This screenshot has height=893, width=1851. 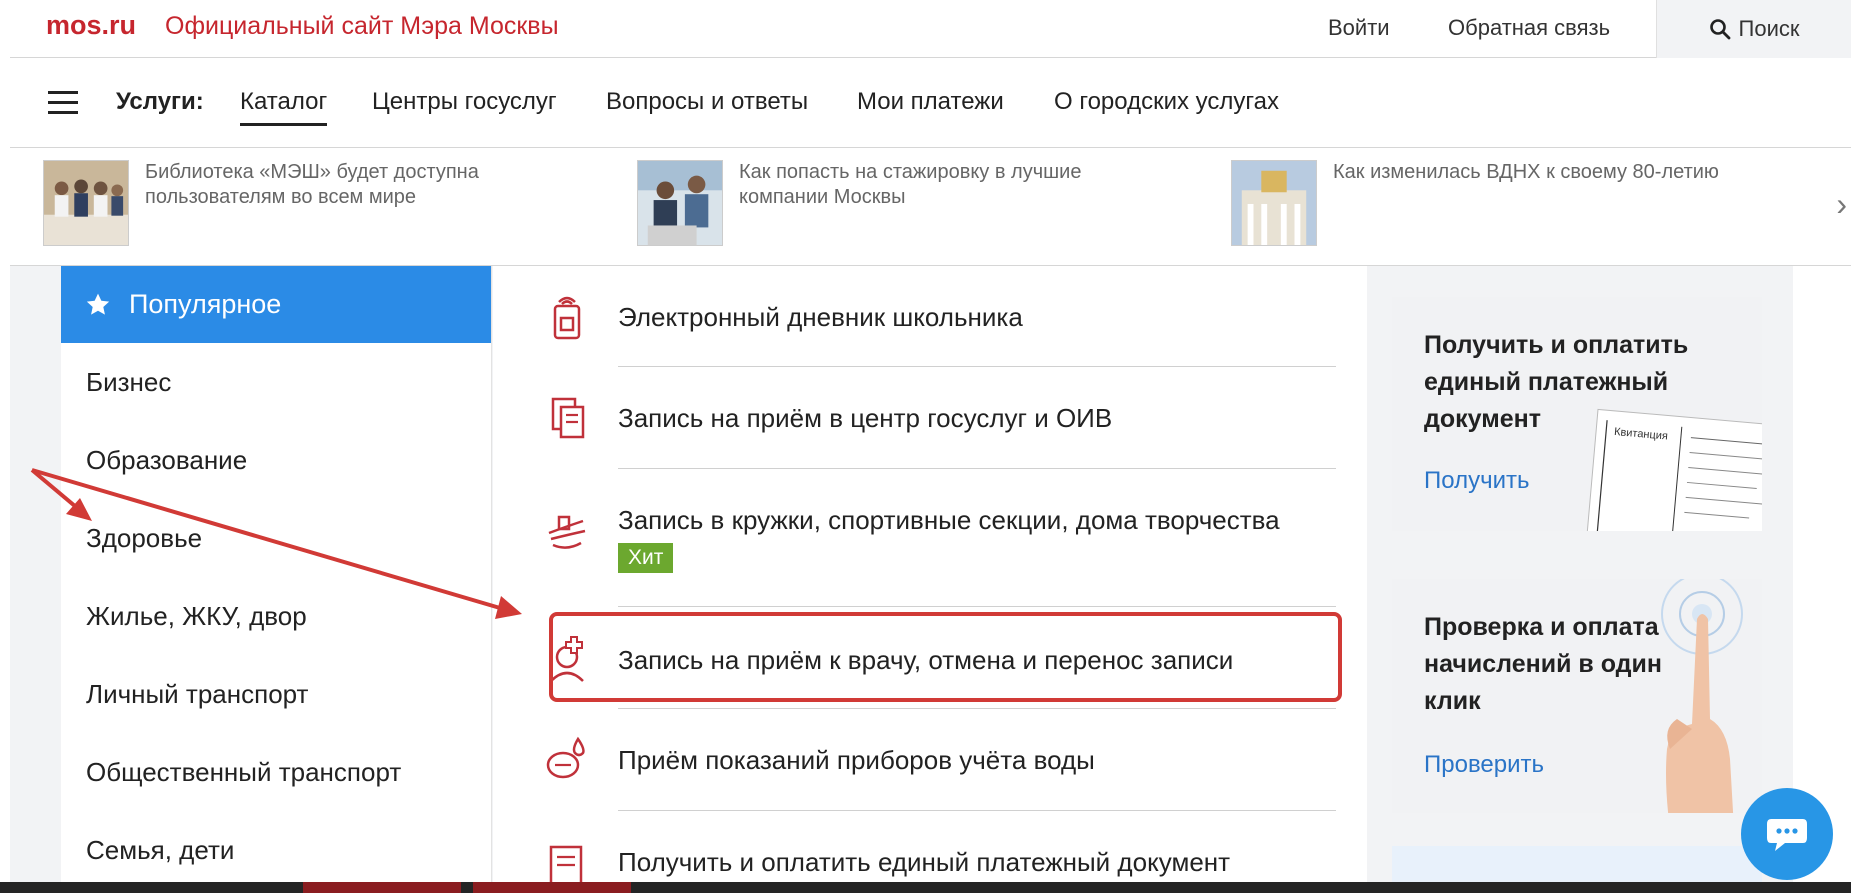 What do you see at coordinates (567, 318) in the screenshot?
I see `school-diary-icon` at bounding box center [567, 318].